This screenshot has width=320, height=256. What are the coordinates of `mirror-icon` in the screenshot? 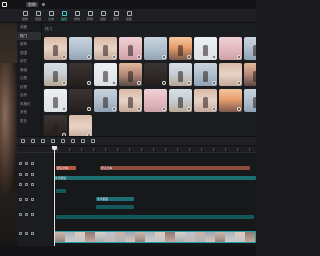 It's located at (83, 141).